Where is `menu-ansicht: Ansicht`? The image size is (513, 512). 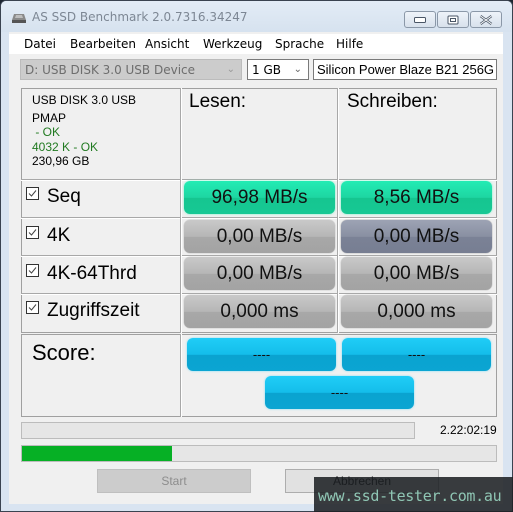
menu-ansicht: Ansicht is located at coordinates (167, 44).